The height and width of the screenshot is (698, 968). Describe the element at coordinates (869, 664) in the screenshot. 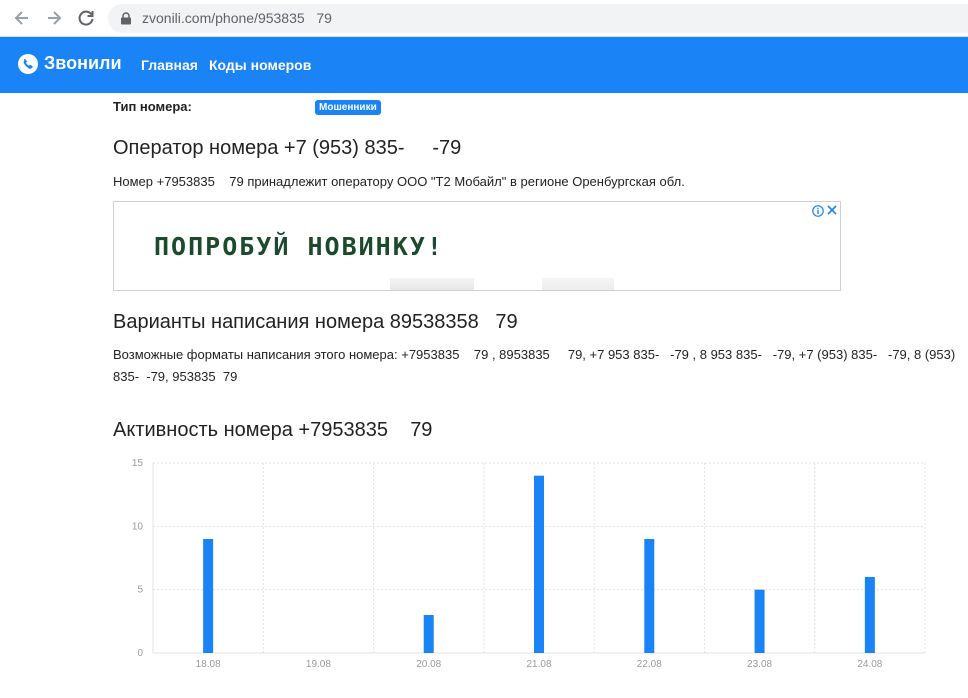

I see `x-tick-label: 24.08` at that location.